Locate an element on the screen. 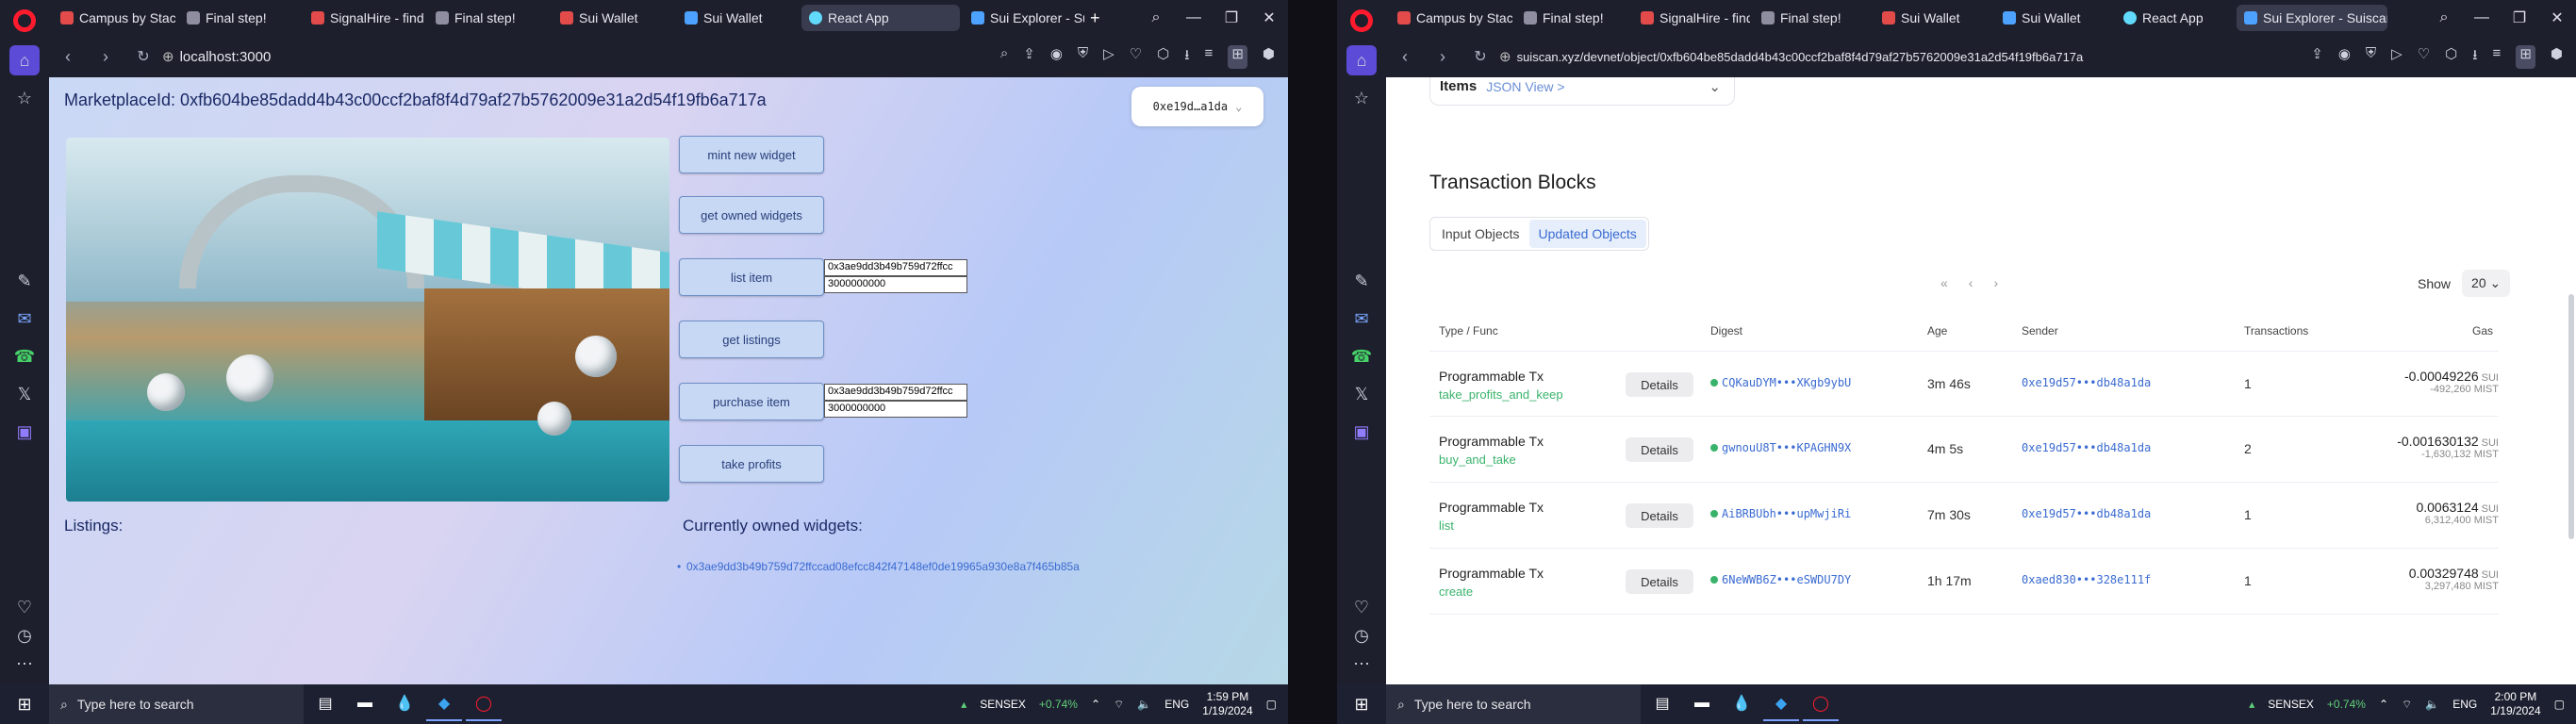  sui-app-icon: 💧 is located at coordinates (404, 704).